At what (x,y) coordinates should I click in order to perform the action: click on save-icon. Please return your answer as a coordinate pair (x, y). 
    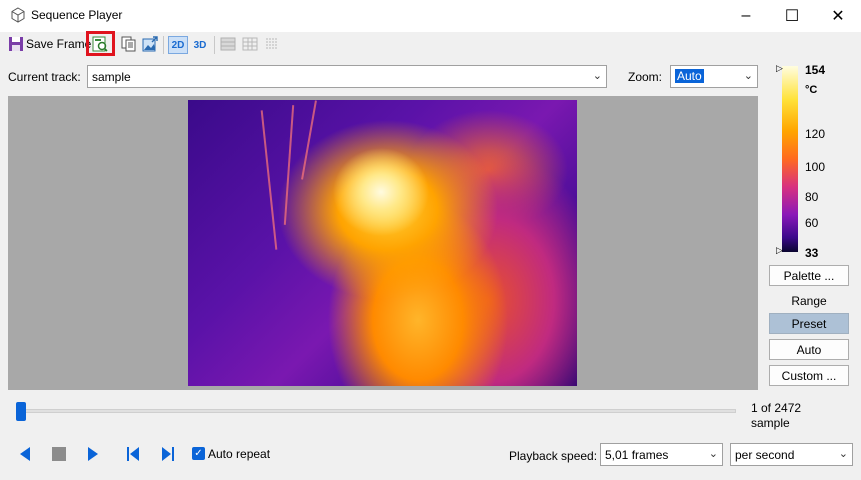
    Looking at the image, I should click on (16, 44).